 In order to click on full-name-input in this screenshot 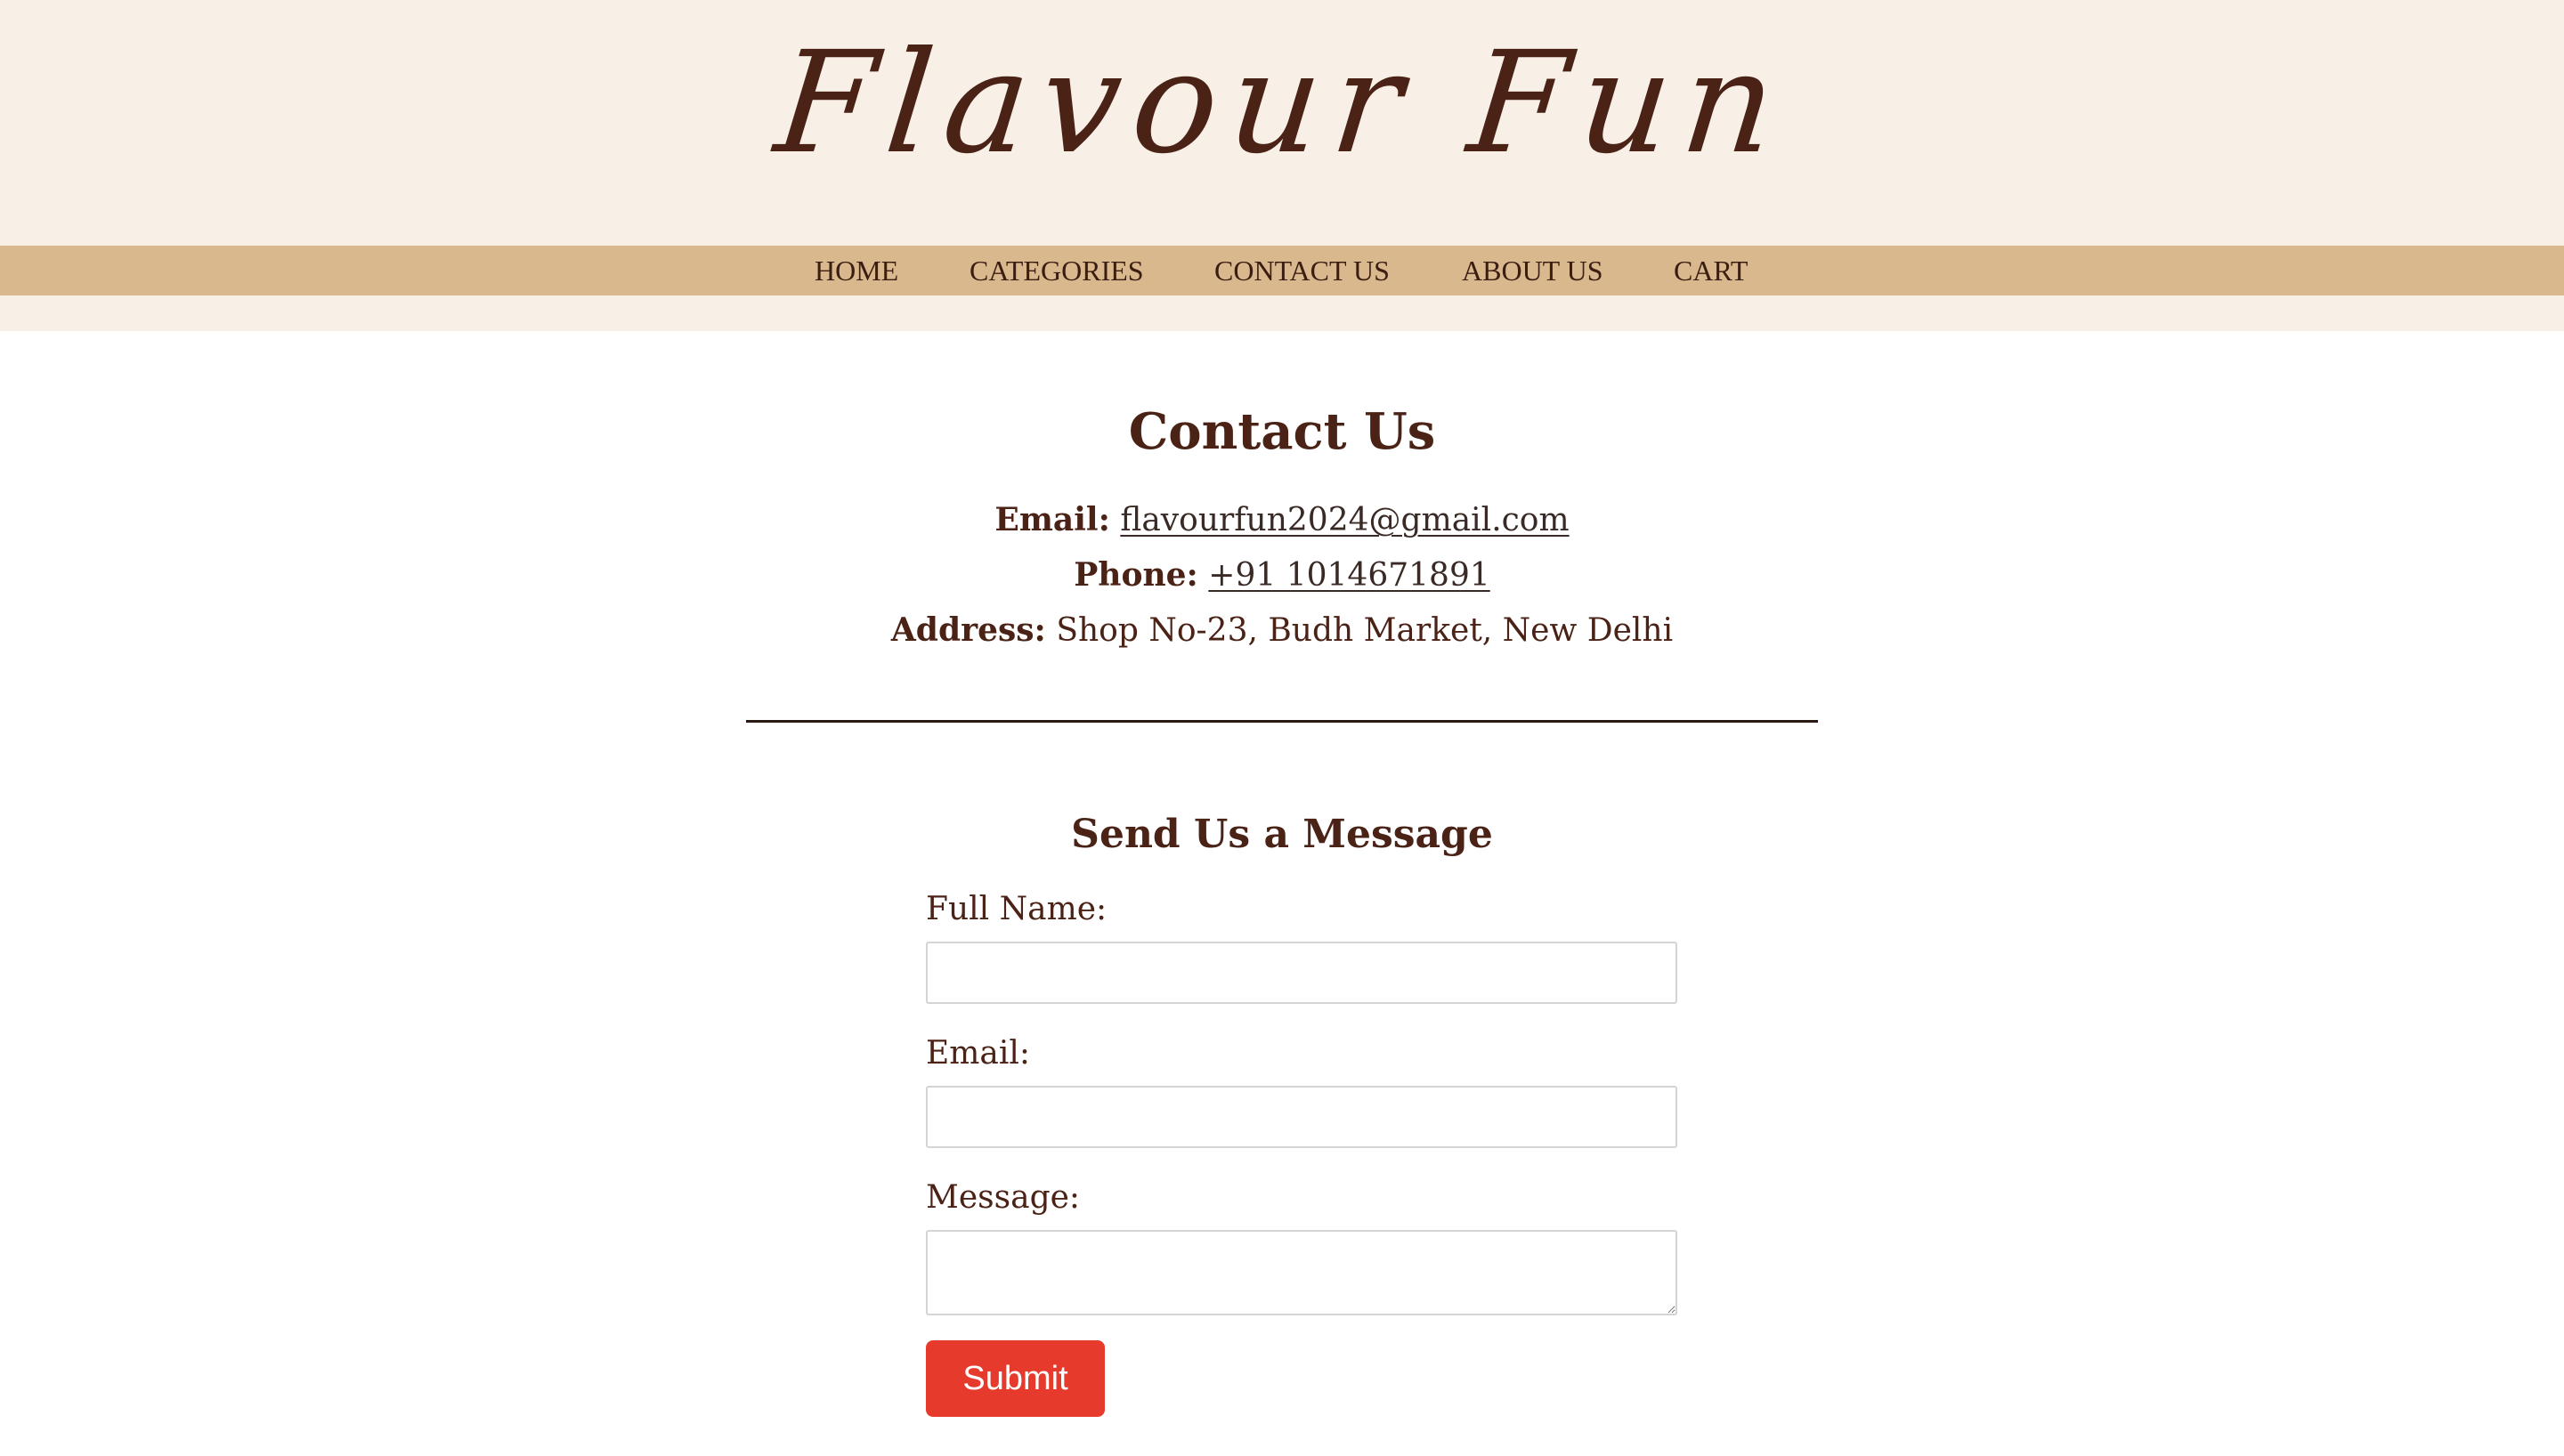, I will do `click(1301, 973)`.